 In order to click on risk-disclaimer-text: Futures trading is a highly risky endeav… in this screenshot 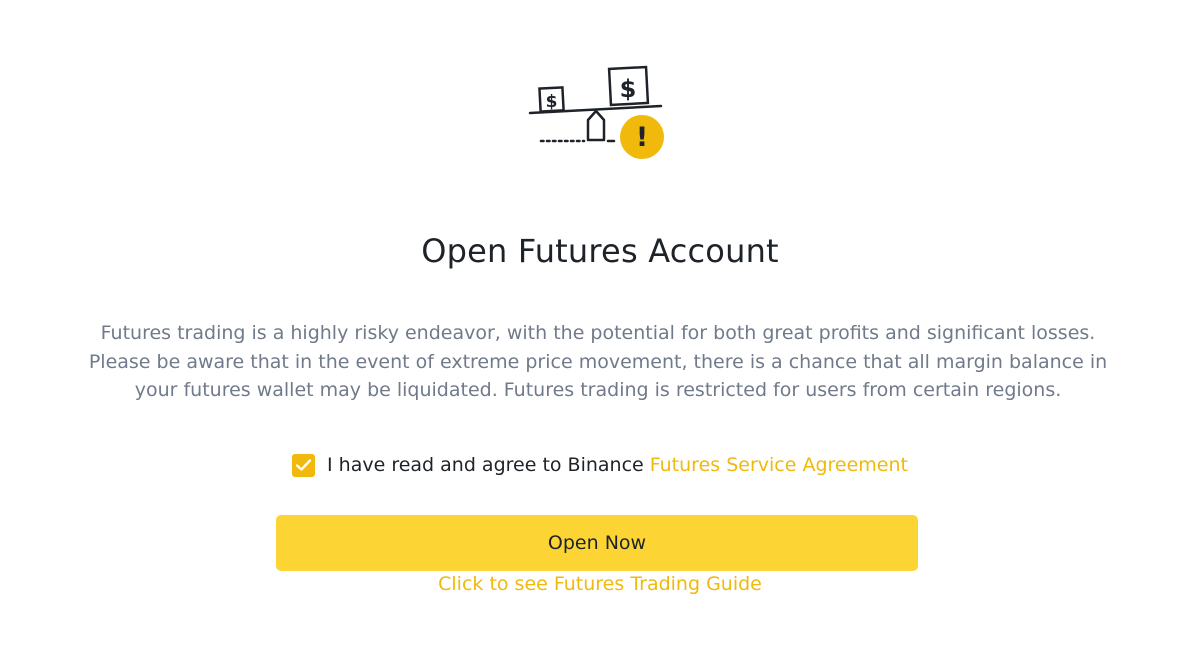, I will do `click(598, 361)`.